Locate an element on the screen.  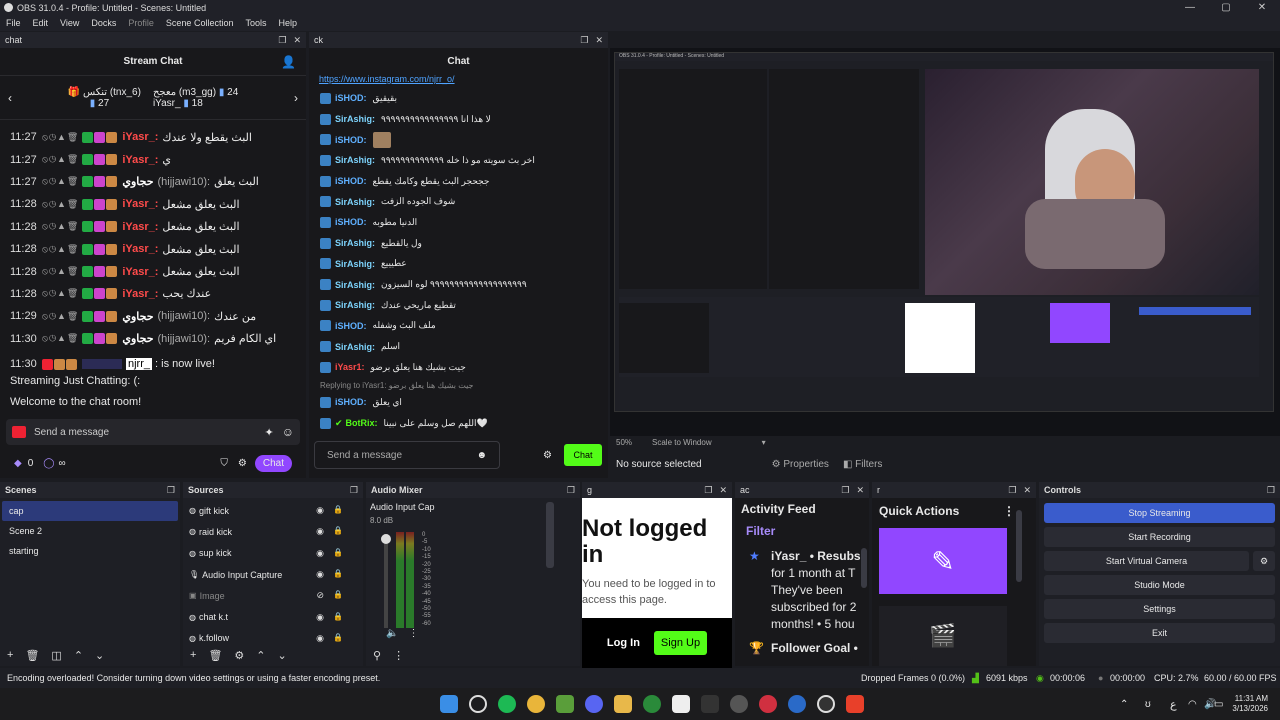
ck-send-input: Send a message is located at coordinates (401, 455).